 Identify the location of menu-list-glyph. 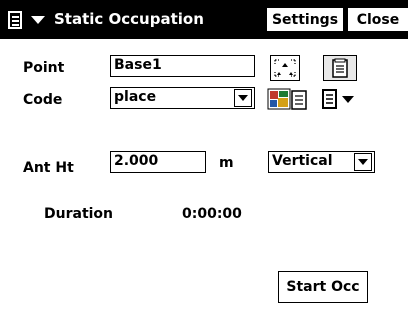
(15, 20).